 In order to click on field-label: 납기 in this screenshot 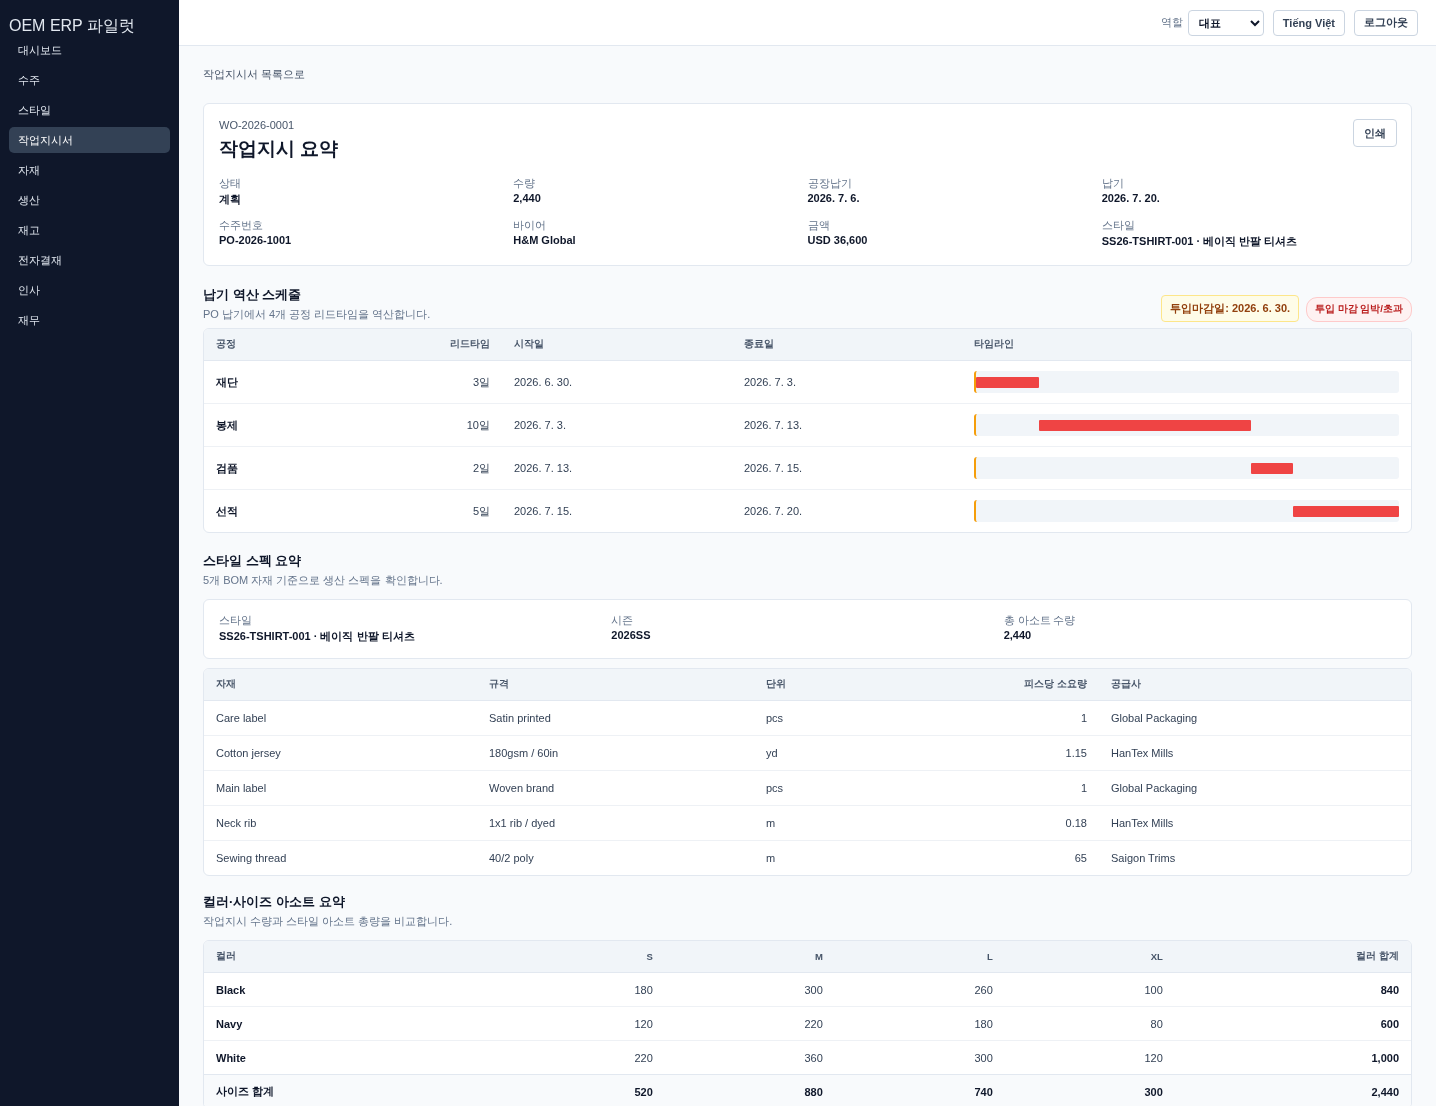, I will do `click(1113, 184)`.